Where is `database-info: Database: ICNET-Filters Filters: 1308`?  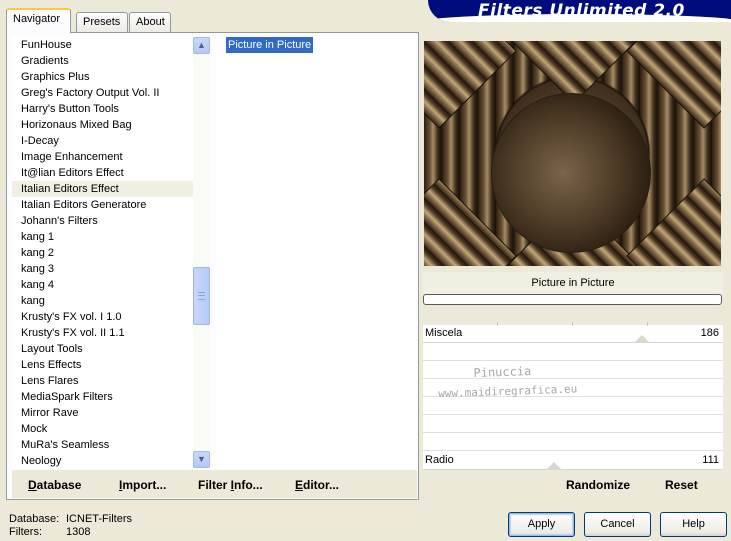 database-info: Database: ICNET-Filters Filters: 1308 is located at coordinates (70, 526).